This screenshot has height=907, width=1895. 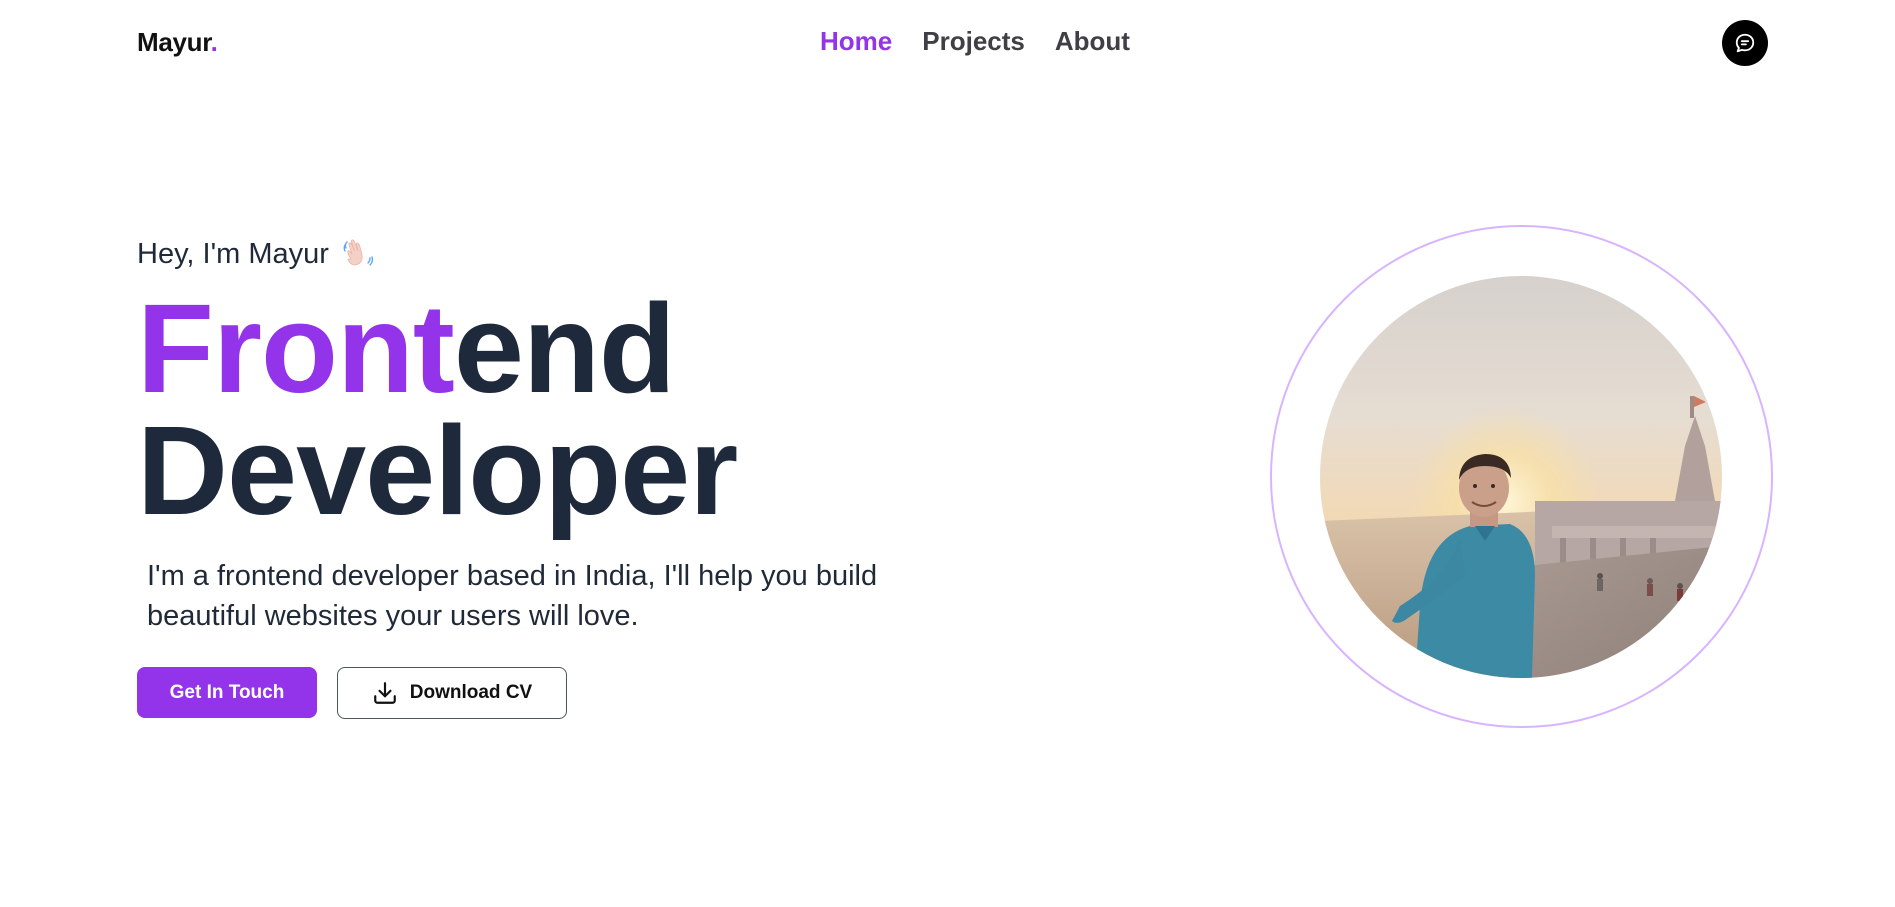 What do you see at coordinates (384, 693) in the screenshot?
I see `download-icon` at bounding box center [384, 693].